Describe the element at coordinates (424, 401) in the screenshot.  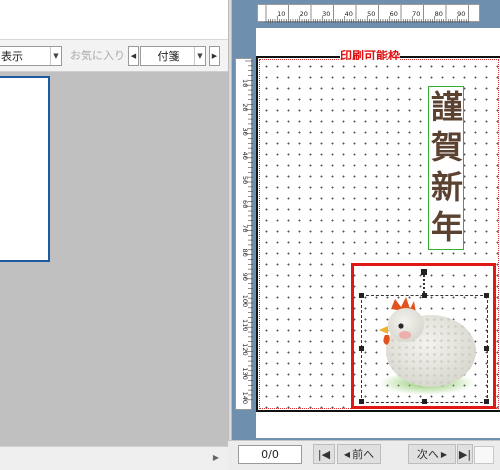
I see `resize-handle-s` at that location.